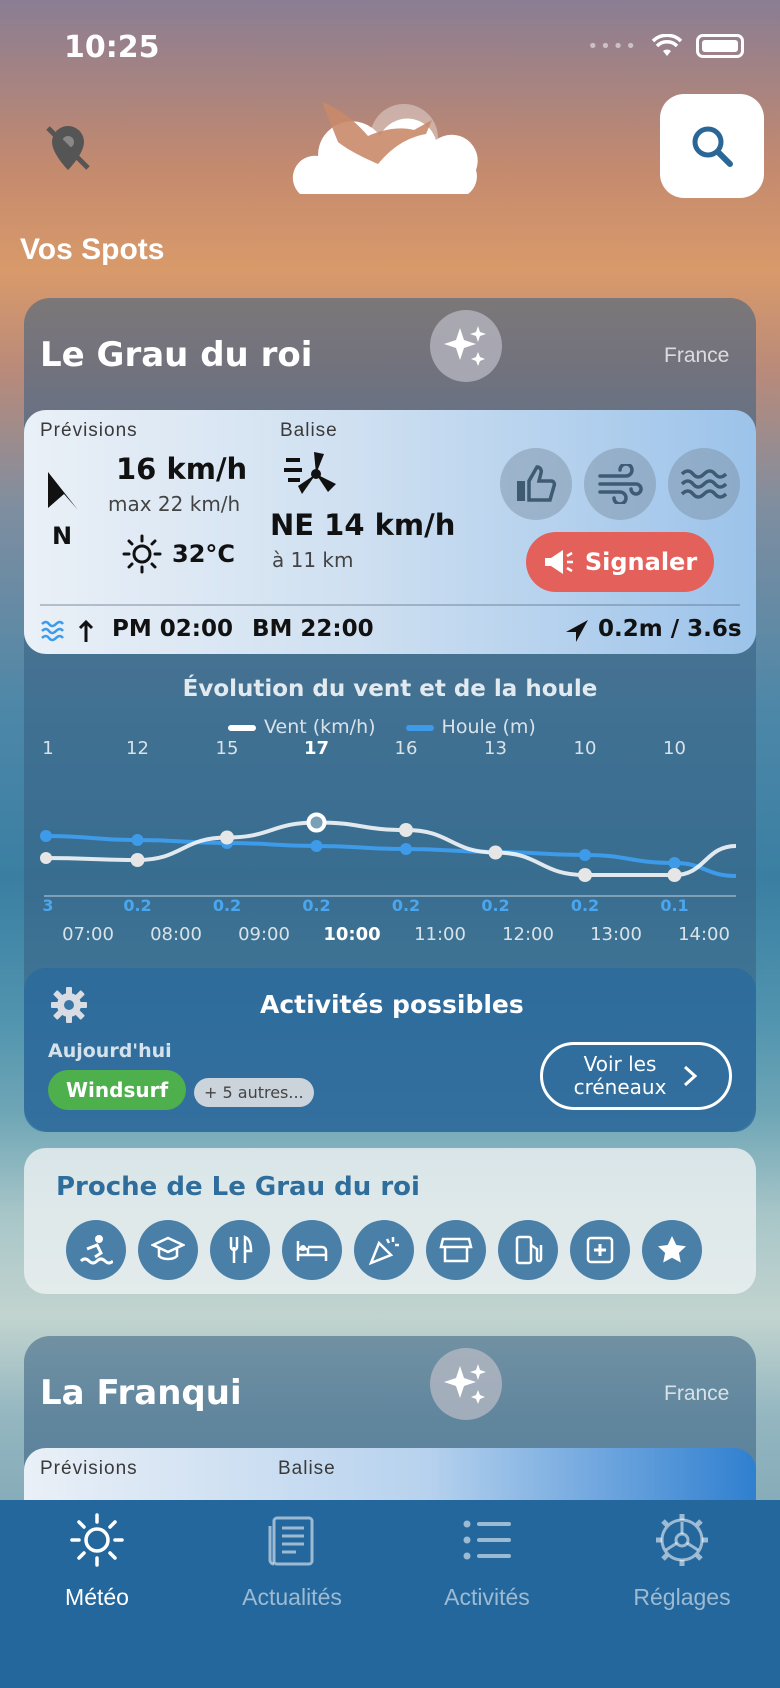  What do you see at coordinates (558, 562) in the screenshot?
I see `megaphone-icon` at bounding box center [558, 562].